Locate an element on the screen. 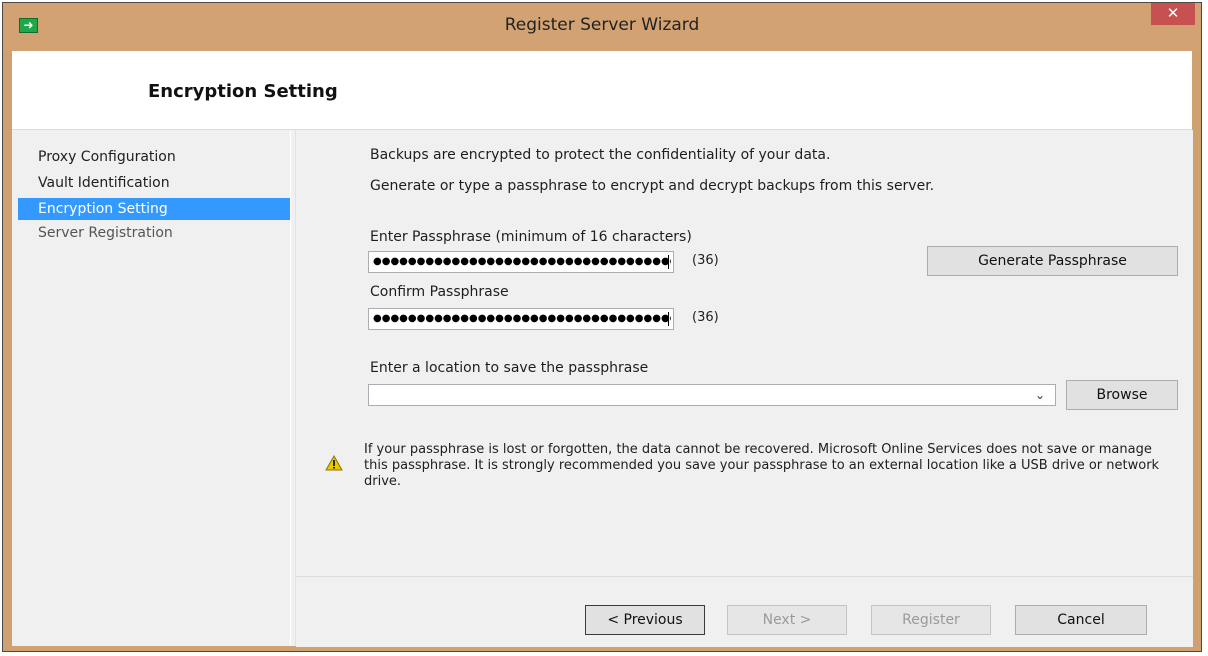  confirm-passphrase-length: (36) is located at coordinates (705, 317).